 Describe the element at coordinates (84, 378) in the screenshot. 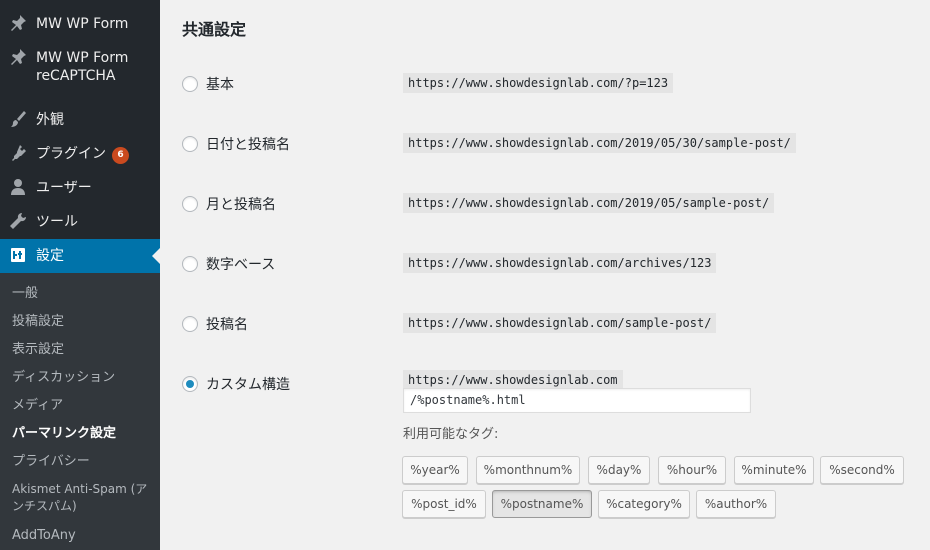

I see `submenu-item-discussion: ディスカッション` at that location.